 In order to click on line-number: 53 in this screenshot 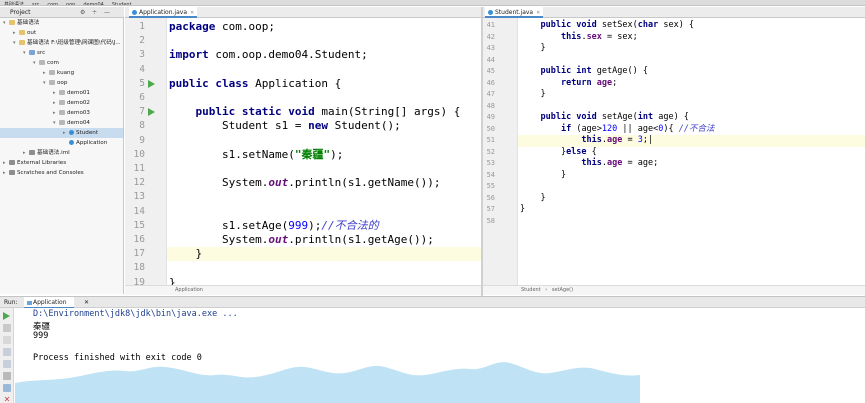, I will do `click(490, 163)`.